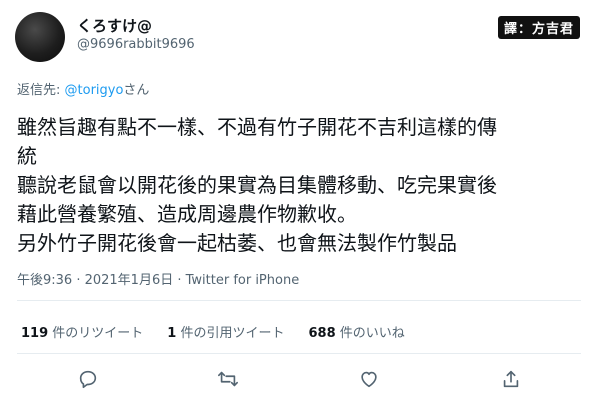  I want to click on like-count: 688, so click(322, 333).